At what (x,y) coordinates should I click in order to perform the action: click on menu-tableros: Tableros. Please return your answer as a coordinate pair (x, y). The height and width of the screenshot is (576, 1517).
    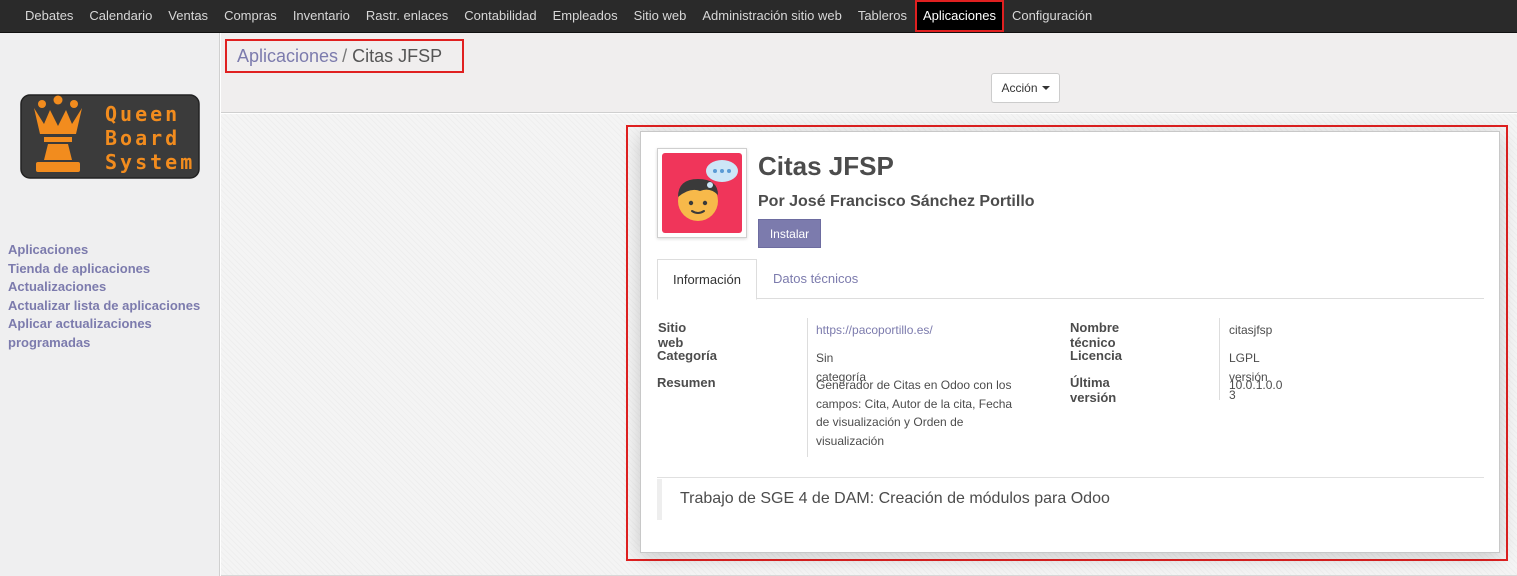
    Looking at the image, I should click on (882, 16).